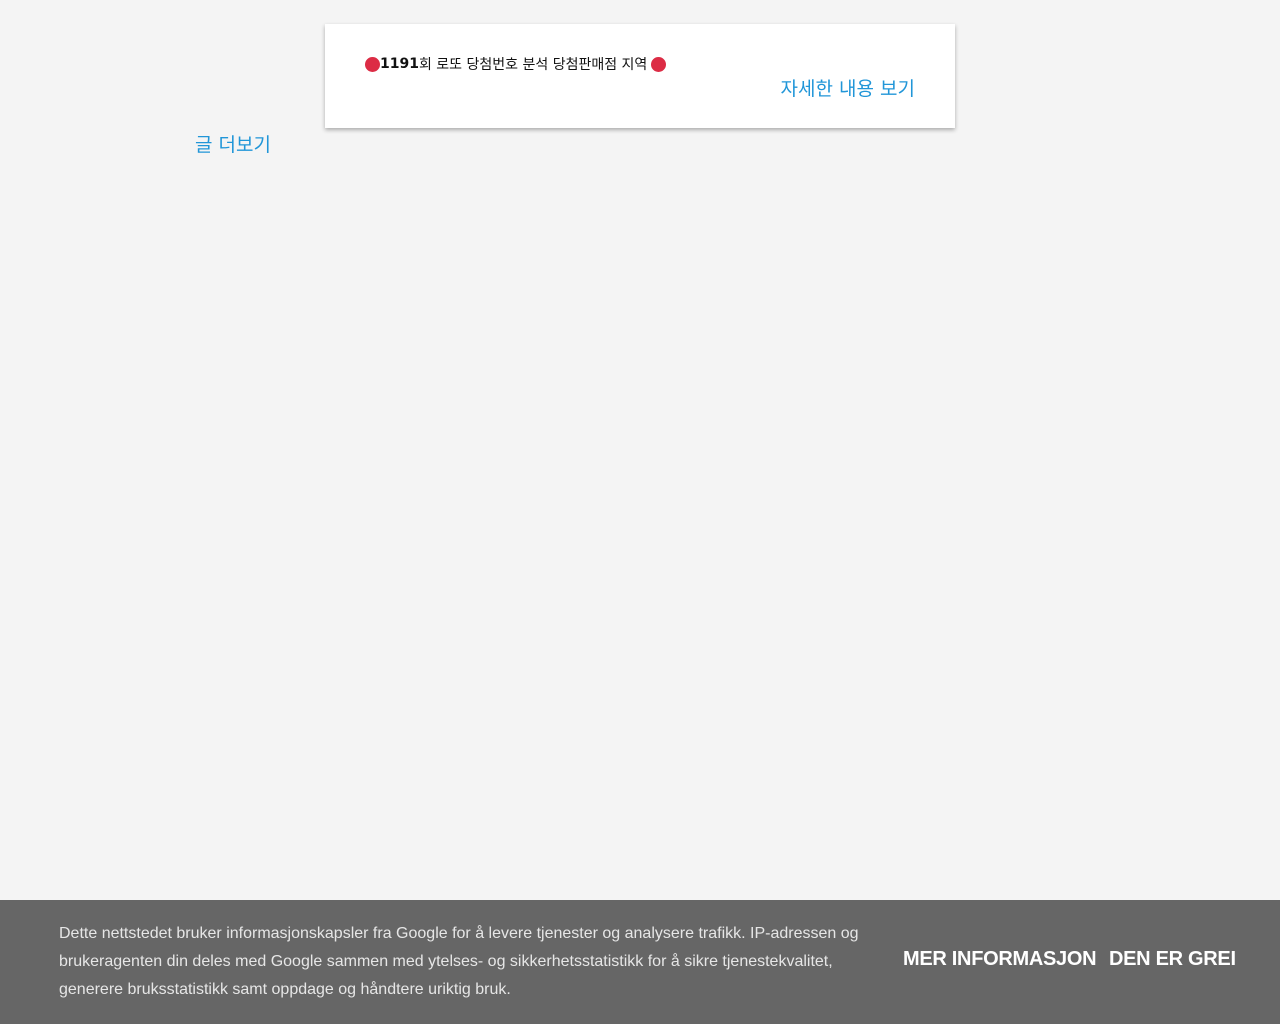  Describe the element at coordinates (533, 65) in the screenshot. I see `post-title-text: 회 로또 당첨번호 분석 당첨판매점 지역` at that location.